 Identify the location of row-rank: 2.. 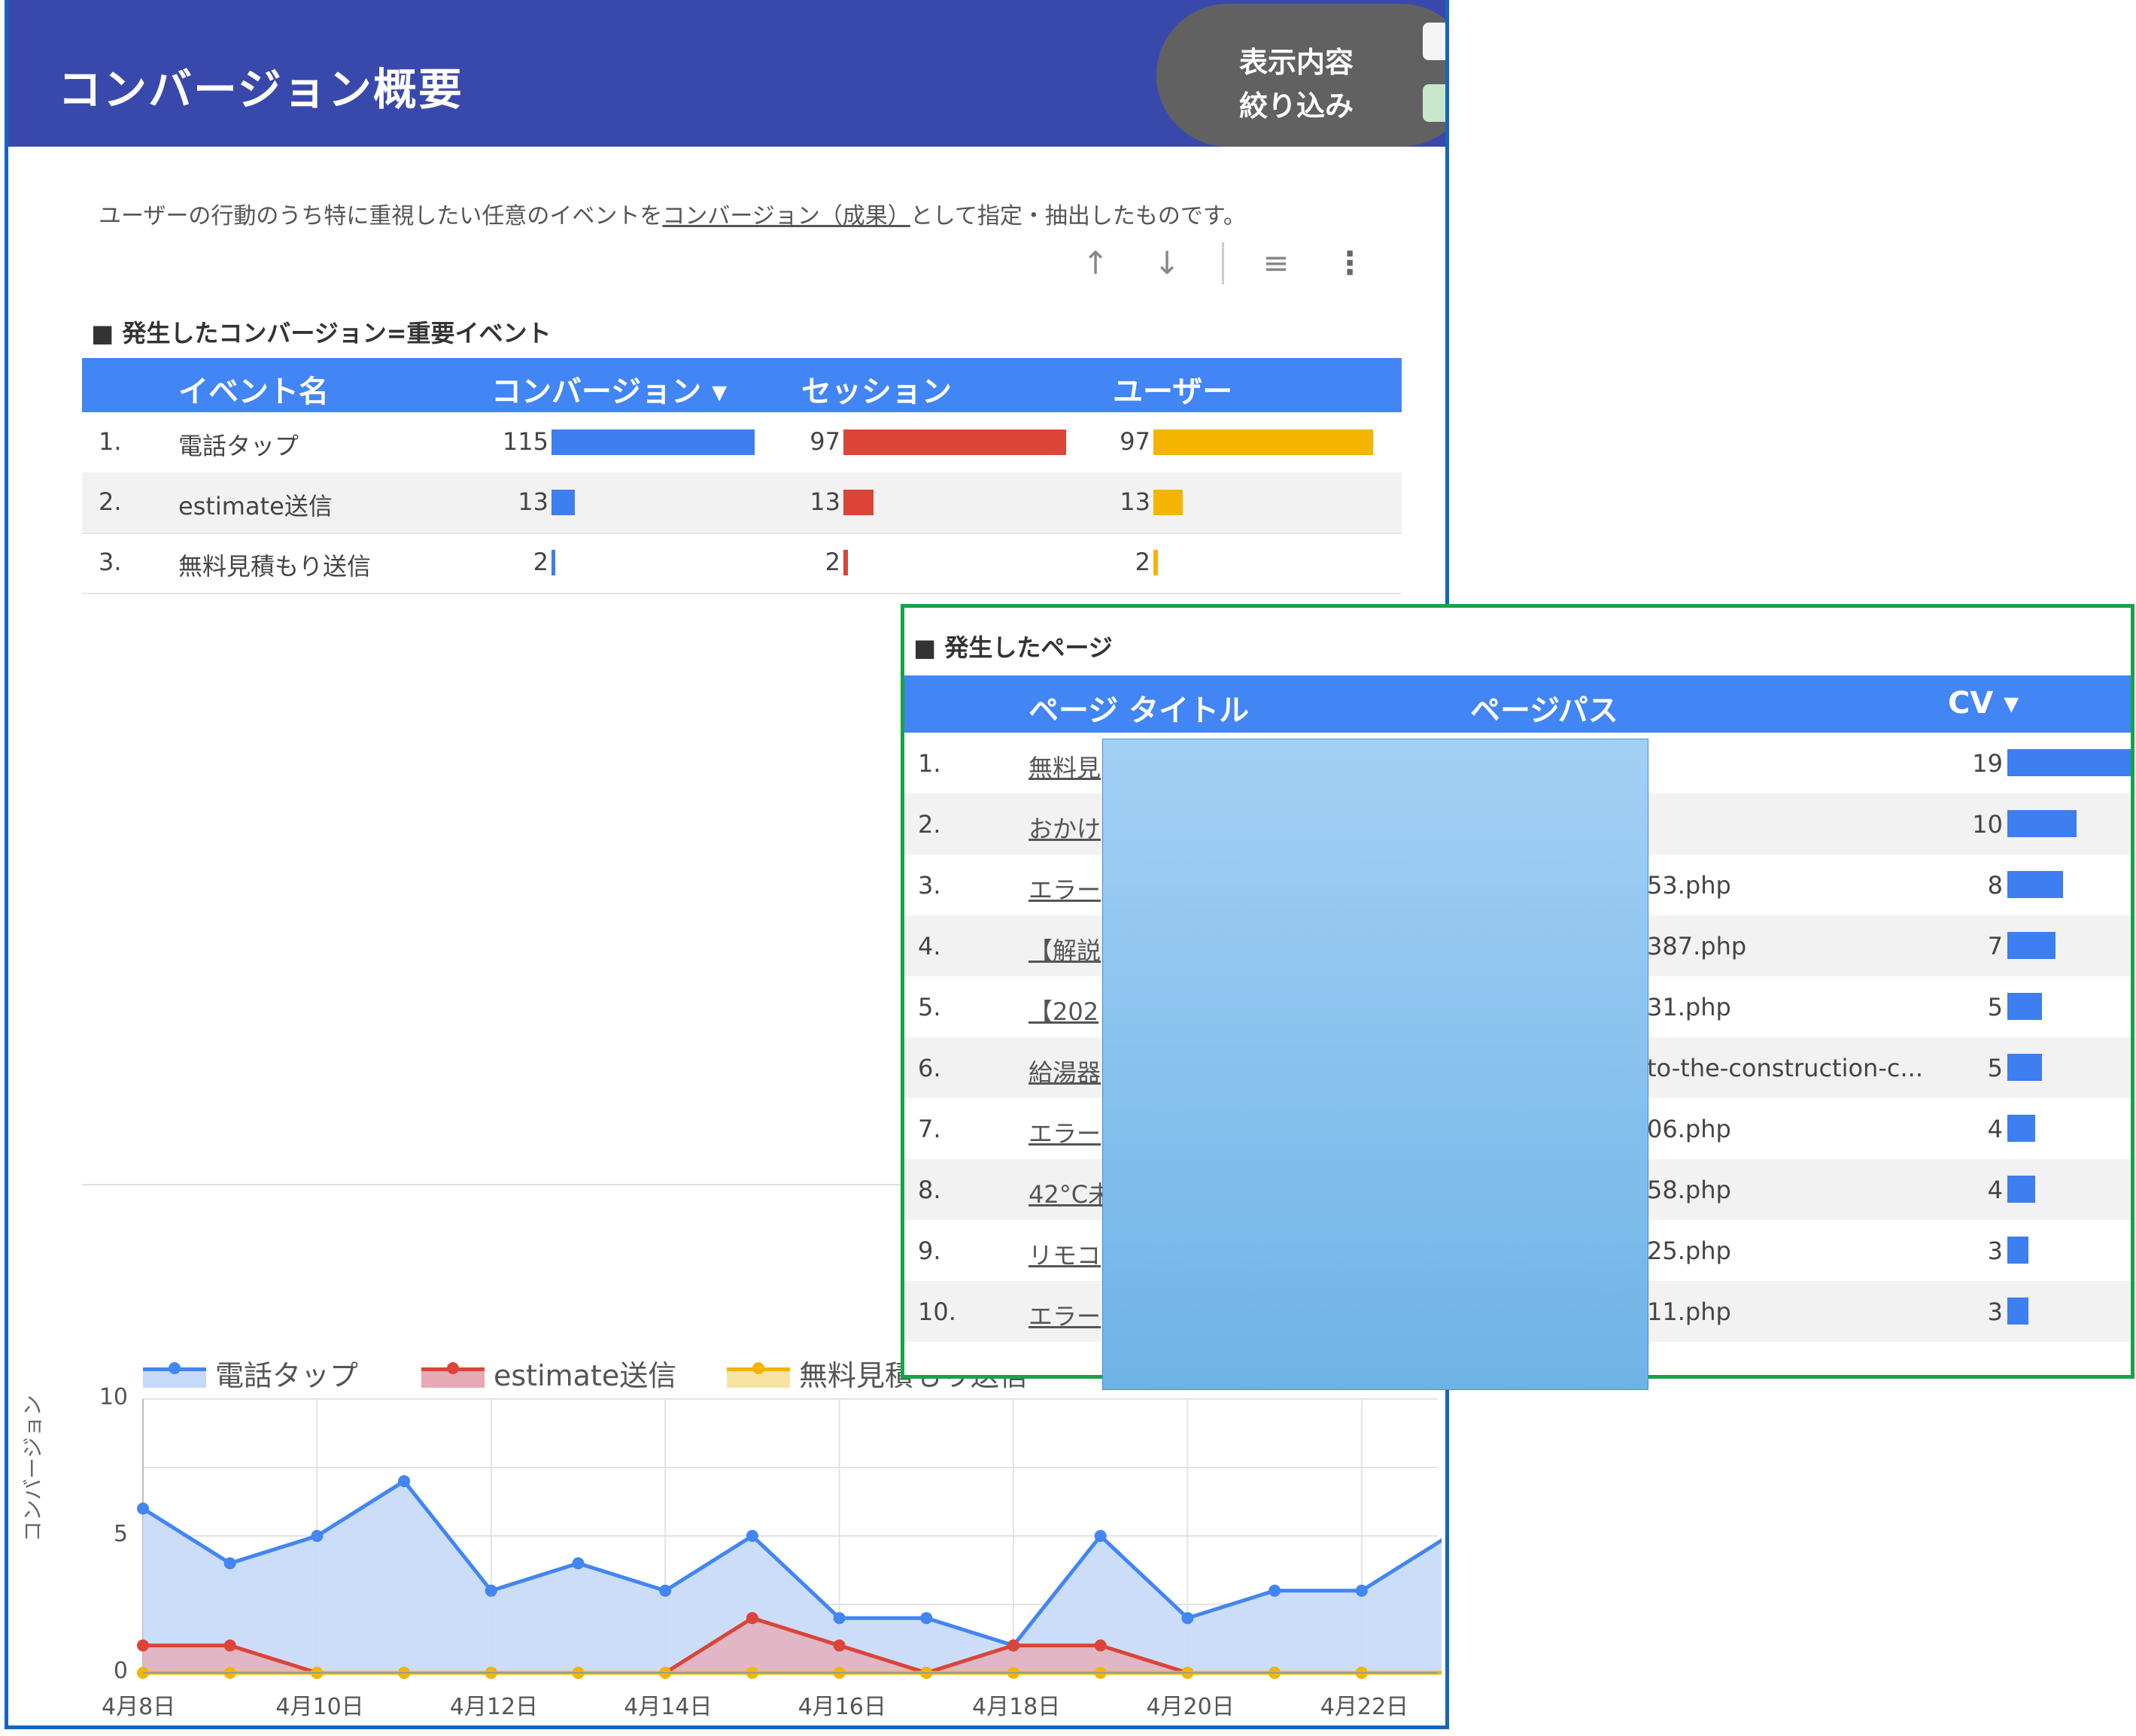
(929, 824).